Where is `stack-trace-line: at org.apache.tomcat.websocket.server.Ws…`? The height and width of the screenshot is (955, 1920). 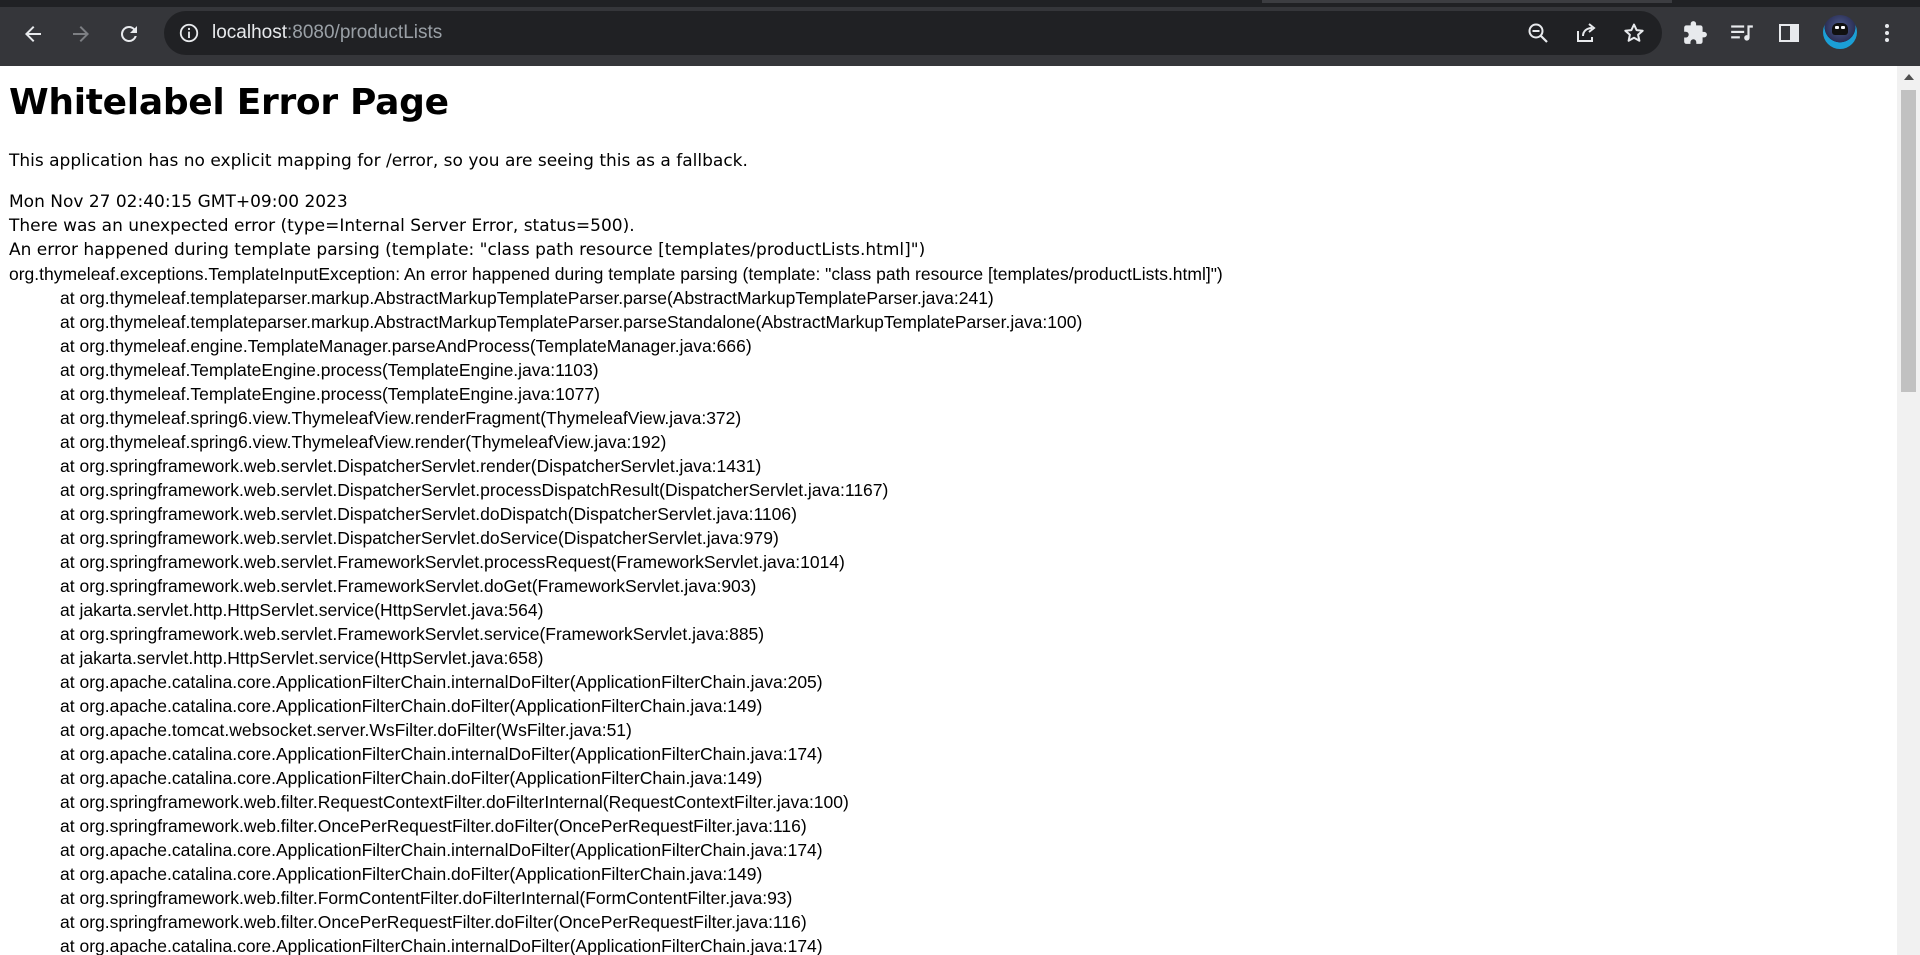
stack-trace-line: at org.apache.tomcat.websocket.server.Ws… is located at coordinates (346, 730).